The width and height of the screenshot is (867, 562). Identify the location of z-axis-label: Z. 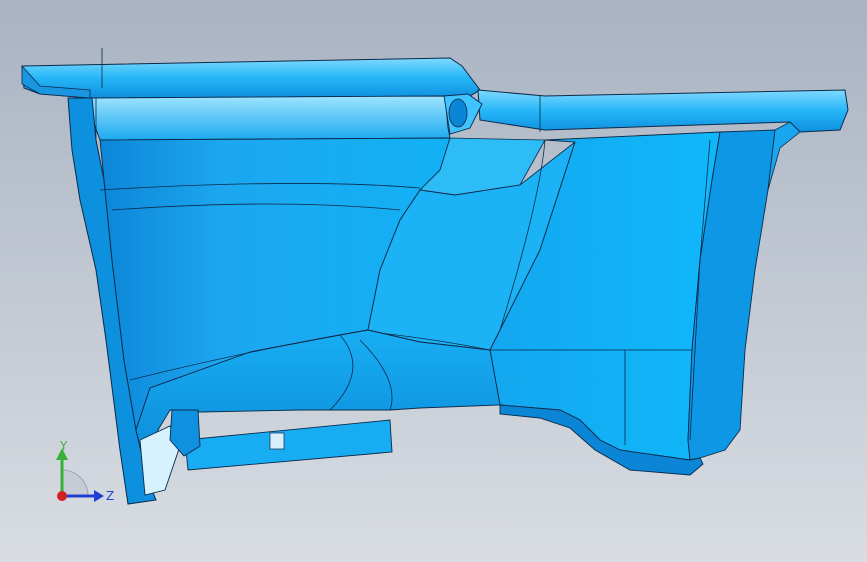
(110, 496).